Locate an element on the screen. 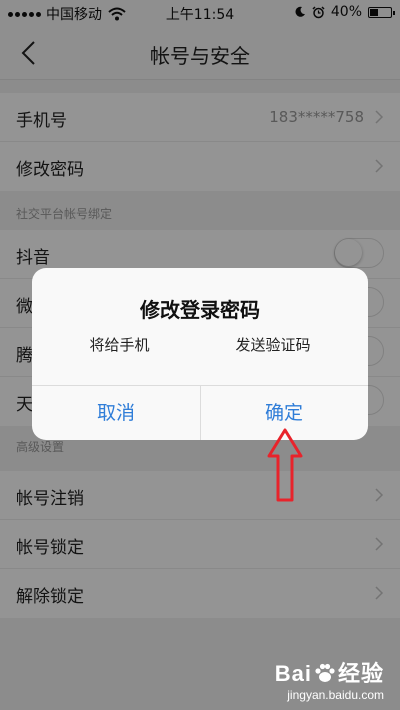 The height and width of the screenshot is (710, 400). dialog-message-prefix: 将给手机 is located at coordinates (119, 345).